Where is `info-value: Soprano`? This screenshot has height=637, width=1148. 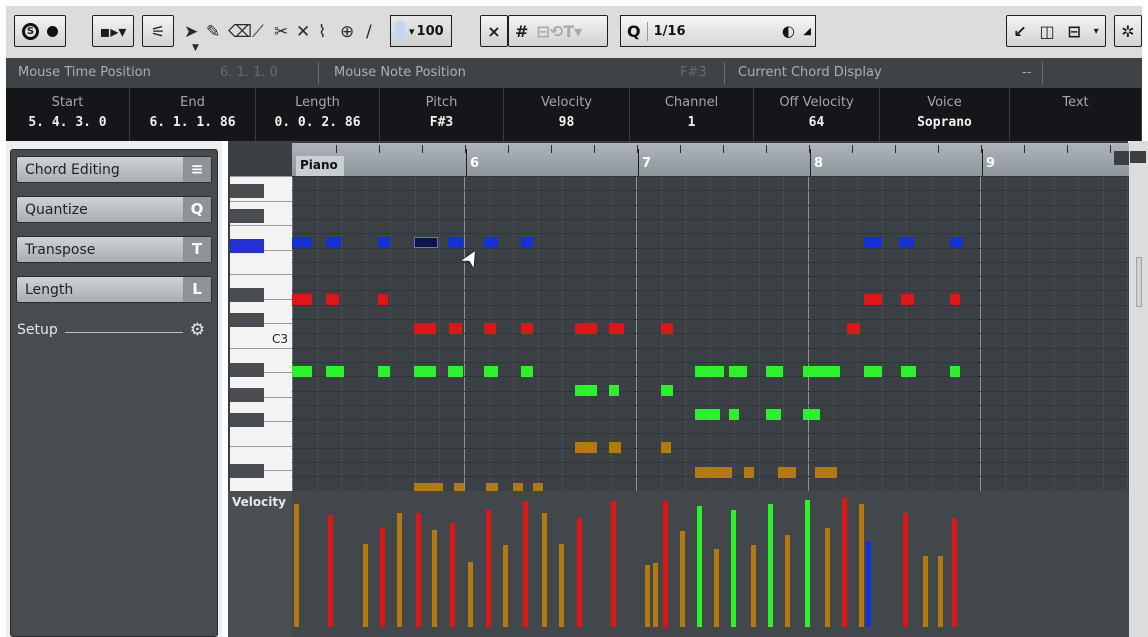 info-value: Soprano is located at coordinates (944, 122).